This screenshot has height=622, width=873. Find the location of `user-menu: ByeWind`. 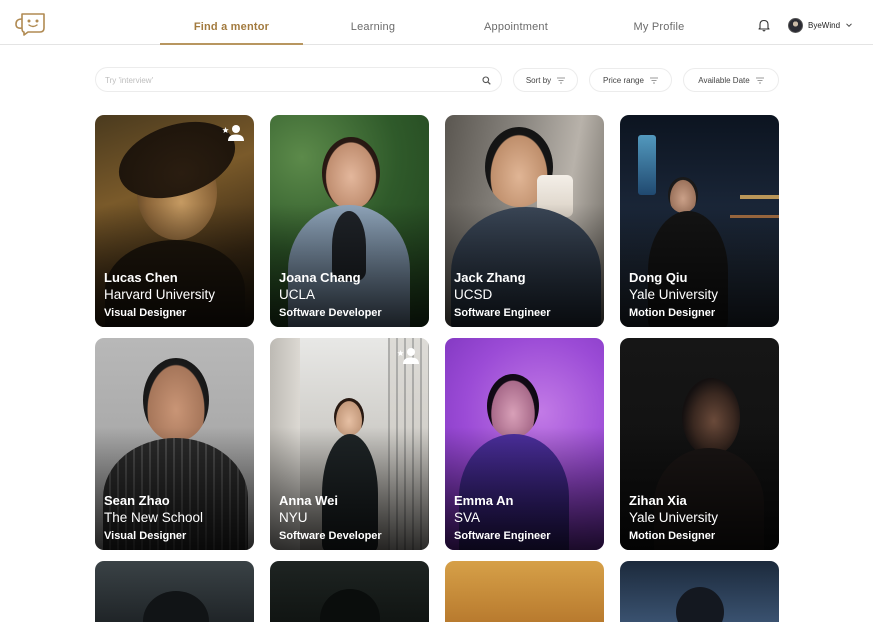

user-menu: ByeWind is located at coordinates (820, 25).